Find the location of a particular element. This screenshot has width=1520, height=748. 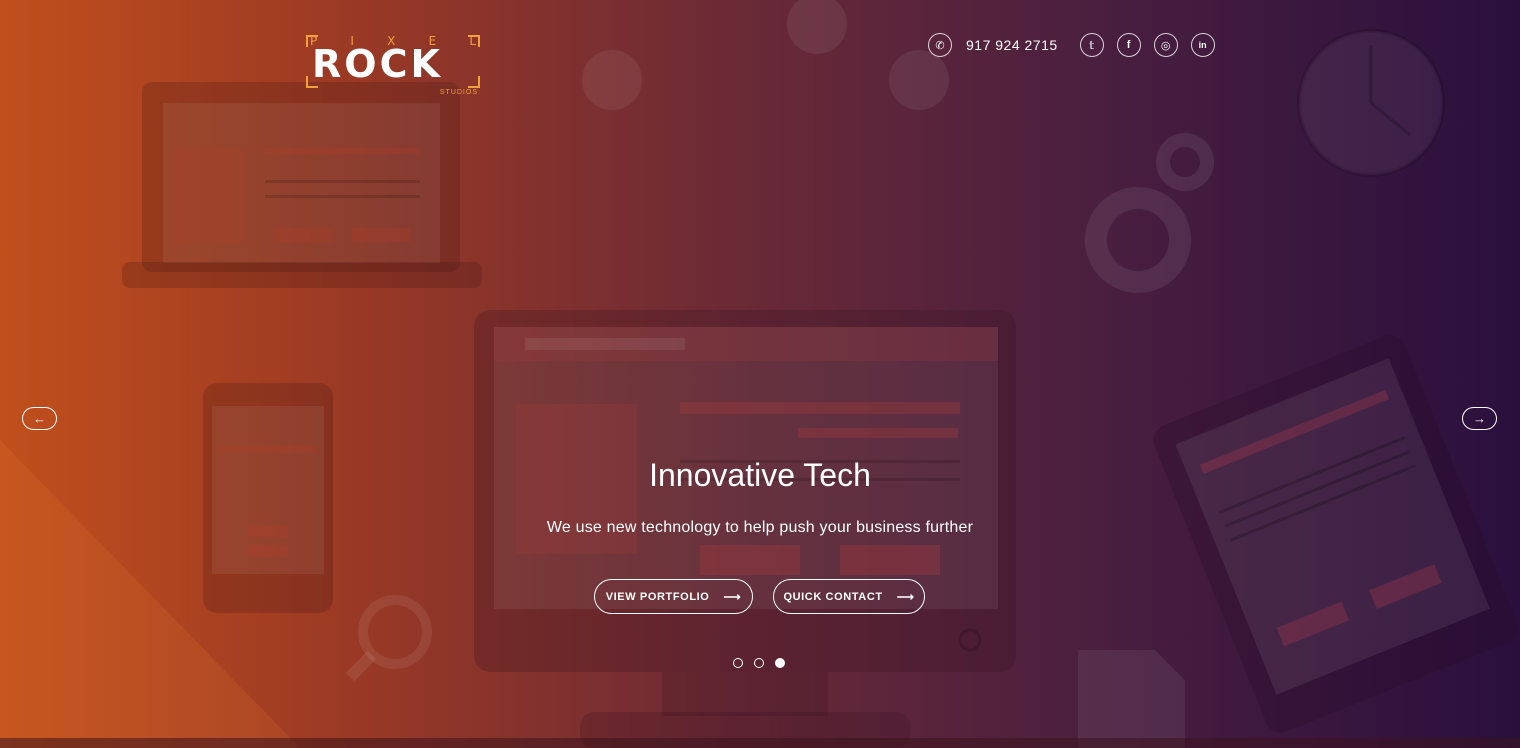

bottom-strip is located at coordinates (760, 743).